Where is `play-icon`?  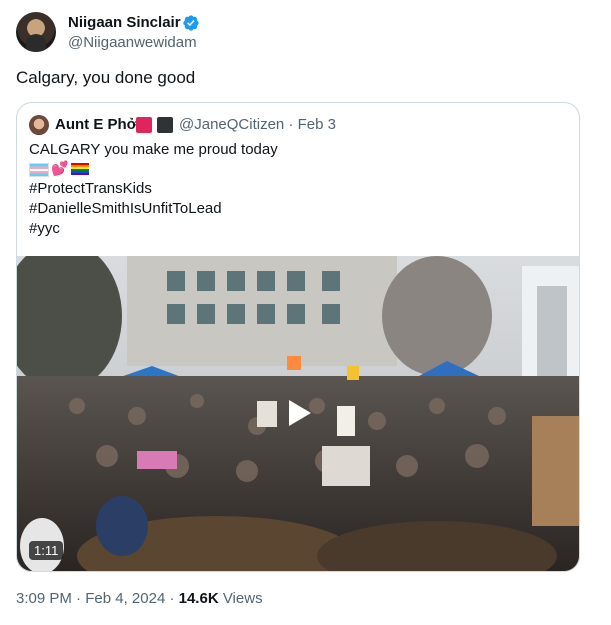
play-icon is located at coordinates (298, 413).